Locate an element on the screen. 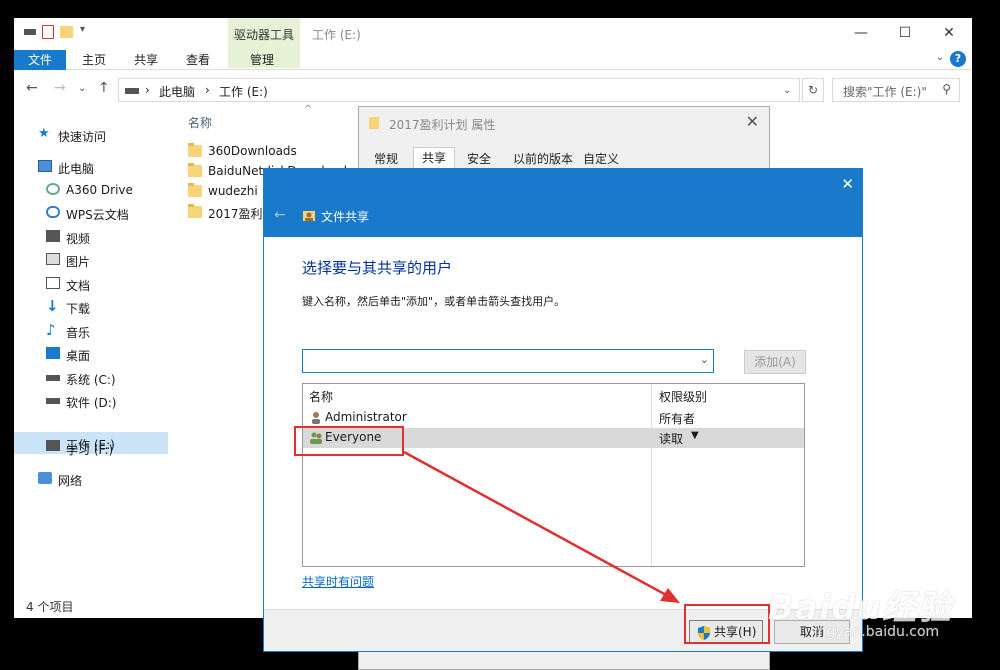 This screenshot has width=1000, height=670. watermark-brand: Baidu经验 is located at coordinates (860, 608).